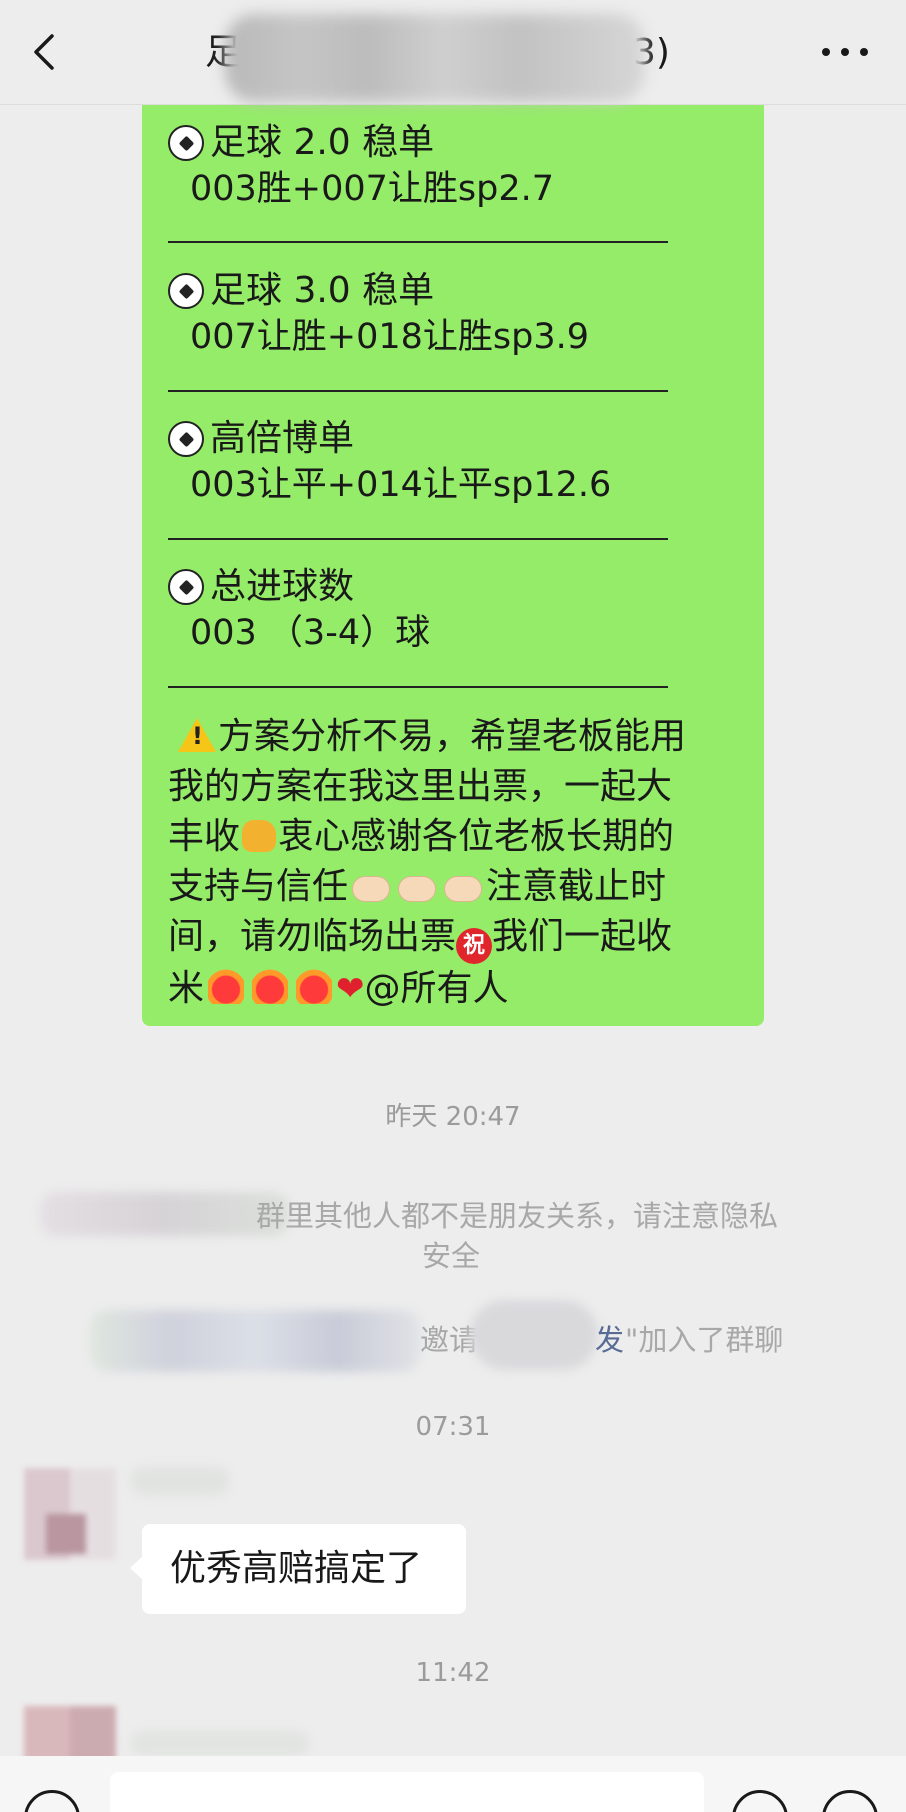 The width and height of the screenshot is (906, 1812). Describe the element at coordinates (451, 1256) in the screenshot. I see `privacy-notice-line2: 安全` at that location.